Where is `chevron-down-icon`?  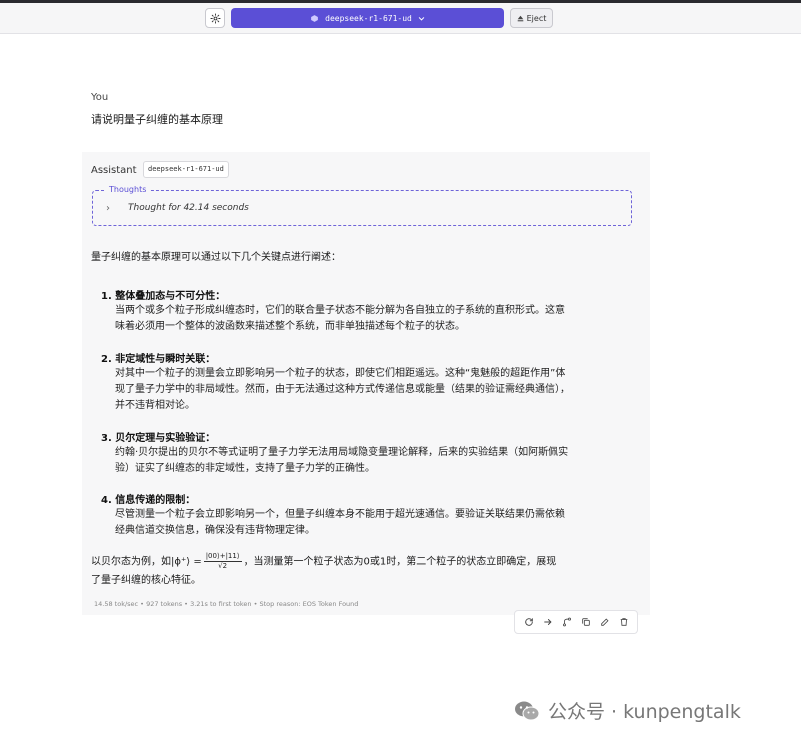 chevron-down-icon is located at coordinates (421, 18).